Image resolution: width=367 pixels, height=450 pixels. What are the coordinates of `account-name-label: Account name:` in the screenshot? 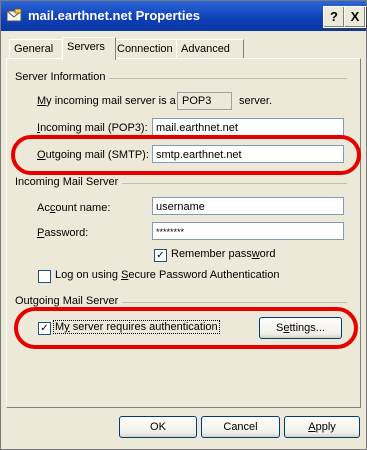 It's located at (74, 208).